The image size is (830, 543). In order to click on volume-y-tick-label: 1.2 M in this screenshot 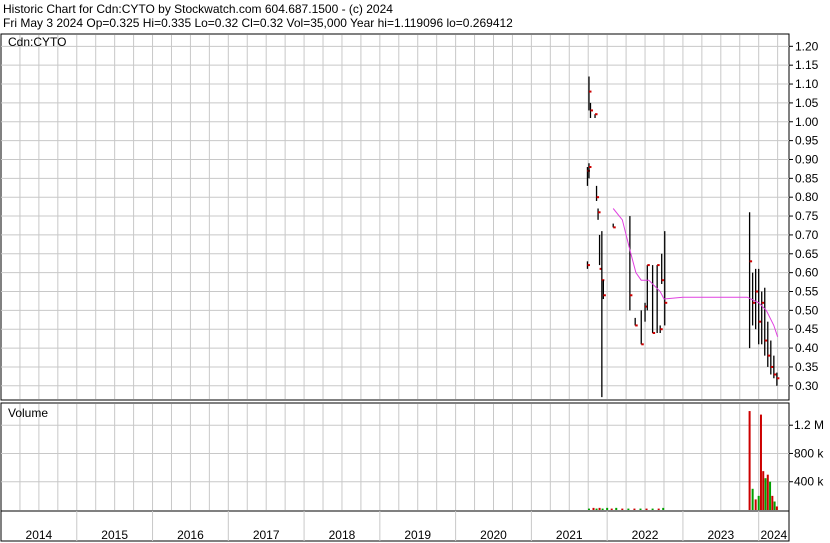, I will do `click(809, 425)`.